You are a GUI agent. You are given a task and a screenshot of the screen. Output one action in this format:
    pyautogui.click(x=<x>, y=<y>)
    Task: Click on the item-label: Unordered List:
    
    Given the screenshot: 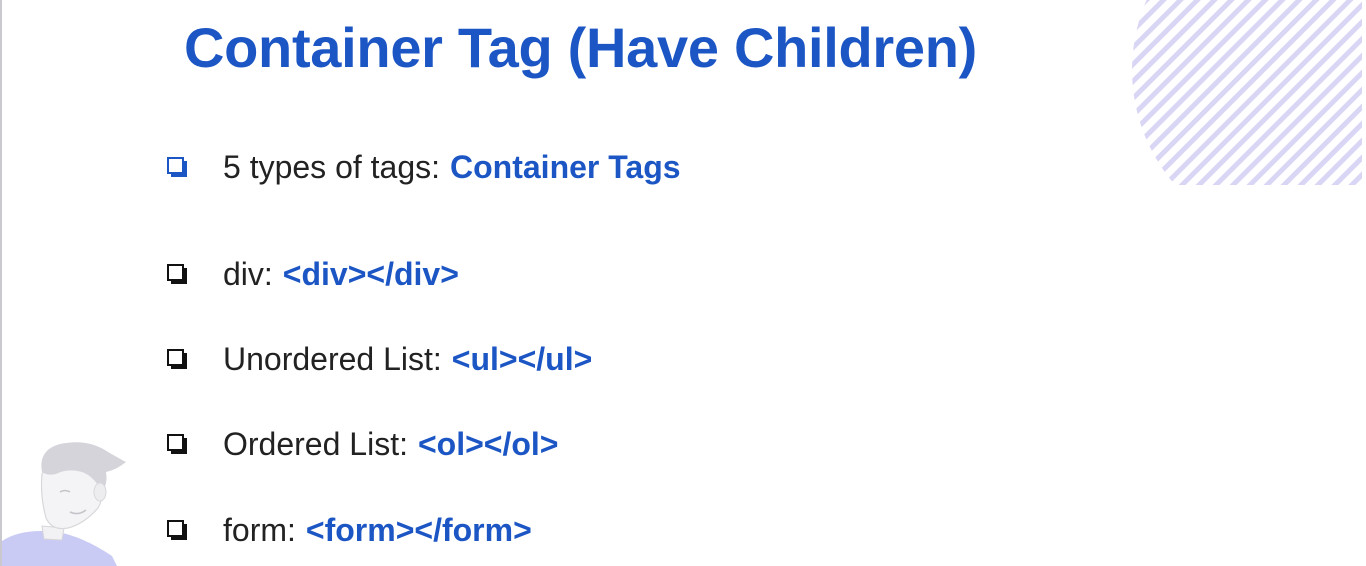 What is the action you would take?
    pyautogui.click(x=332, y=359)
    